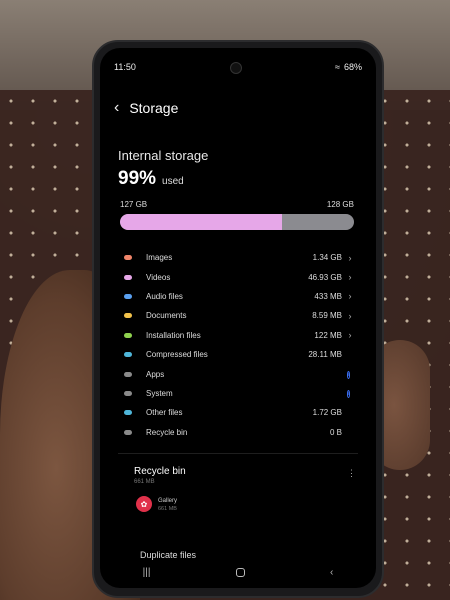  What do you see at coordinates (331, 572) in the screenshot?
I see `back-nav-icon: ‹` at bounding box center [331, 572].